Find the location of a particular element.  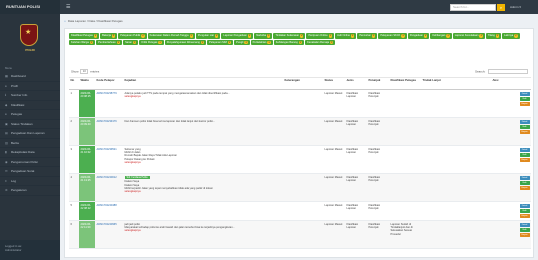

table-search-input is located at coordinates (508, 71).